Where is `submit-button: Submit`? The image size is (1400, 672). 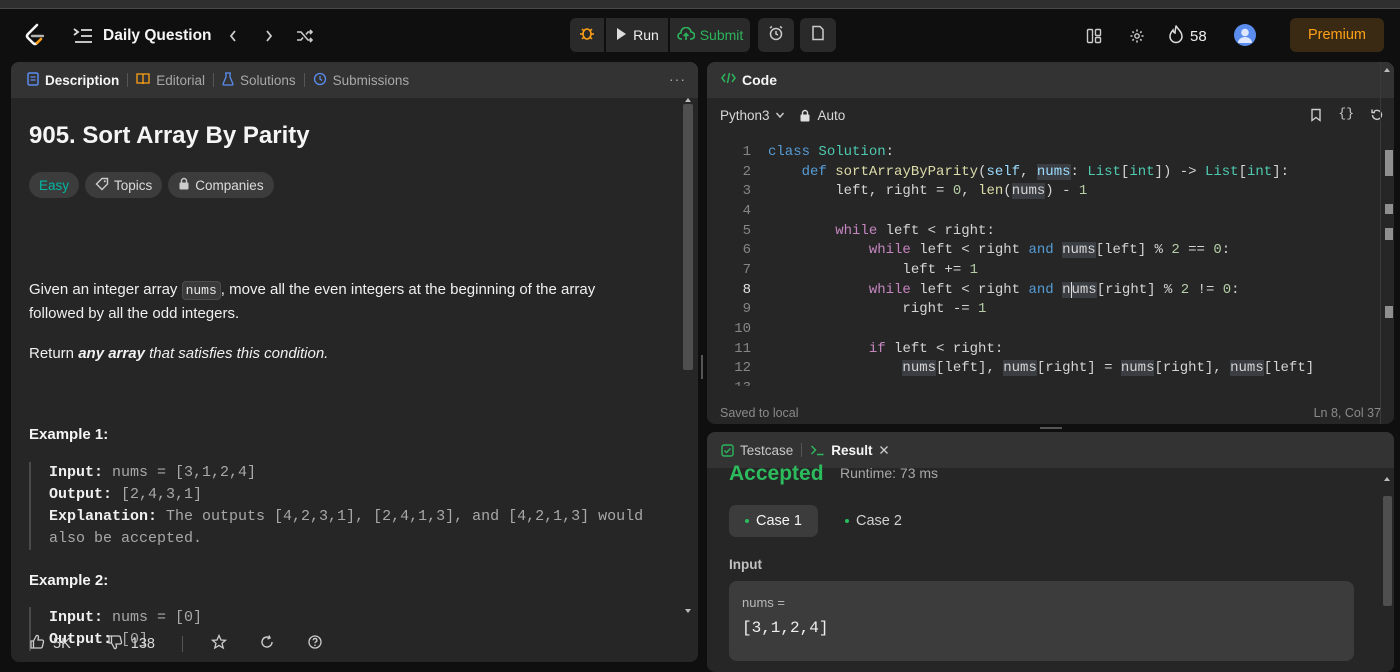 submit-button: Submit is located at coordinates (710, 35).